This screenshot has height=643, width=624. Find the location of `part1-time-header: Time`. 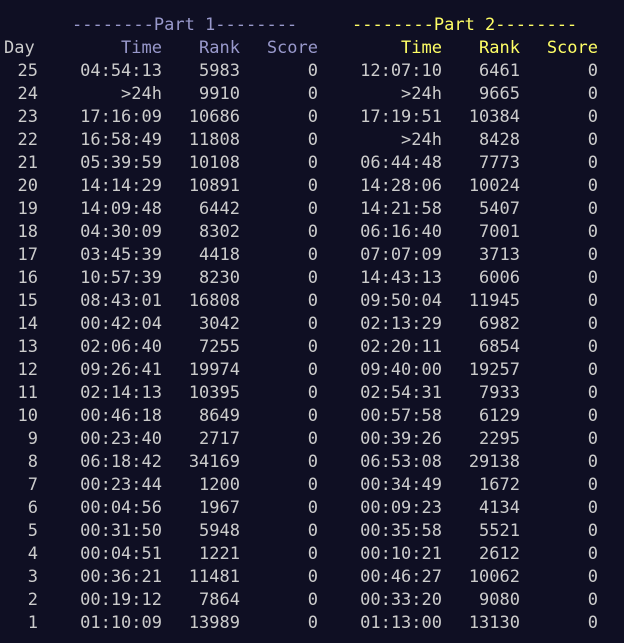

part1-time-header: Time is located at coordinates (141, 48).